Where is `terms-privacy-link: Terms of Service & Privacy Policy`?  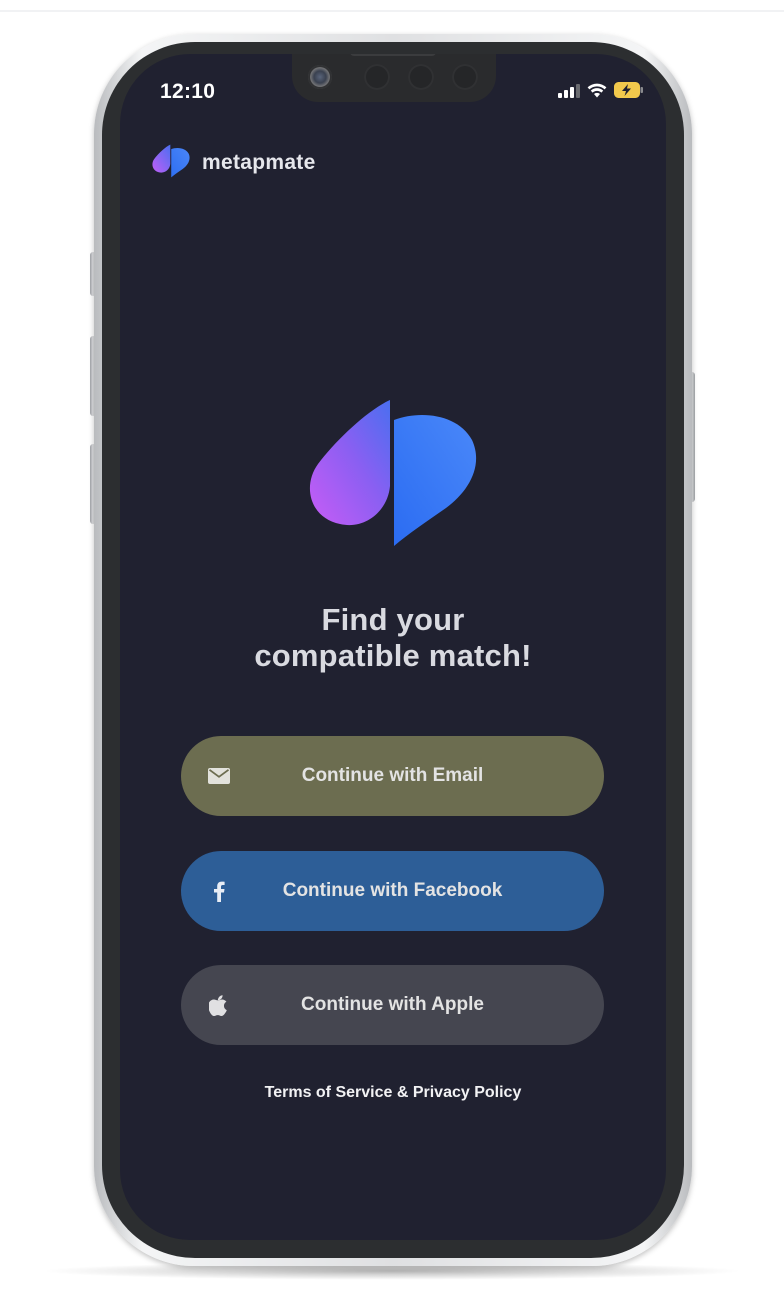 terms-privacy-link: Terms of Service & Privacy Policy is located at coordinates (393, 1093).